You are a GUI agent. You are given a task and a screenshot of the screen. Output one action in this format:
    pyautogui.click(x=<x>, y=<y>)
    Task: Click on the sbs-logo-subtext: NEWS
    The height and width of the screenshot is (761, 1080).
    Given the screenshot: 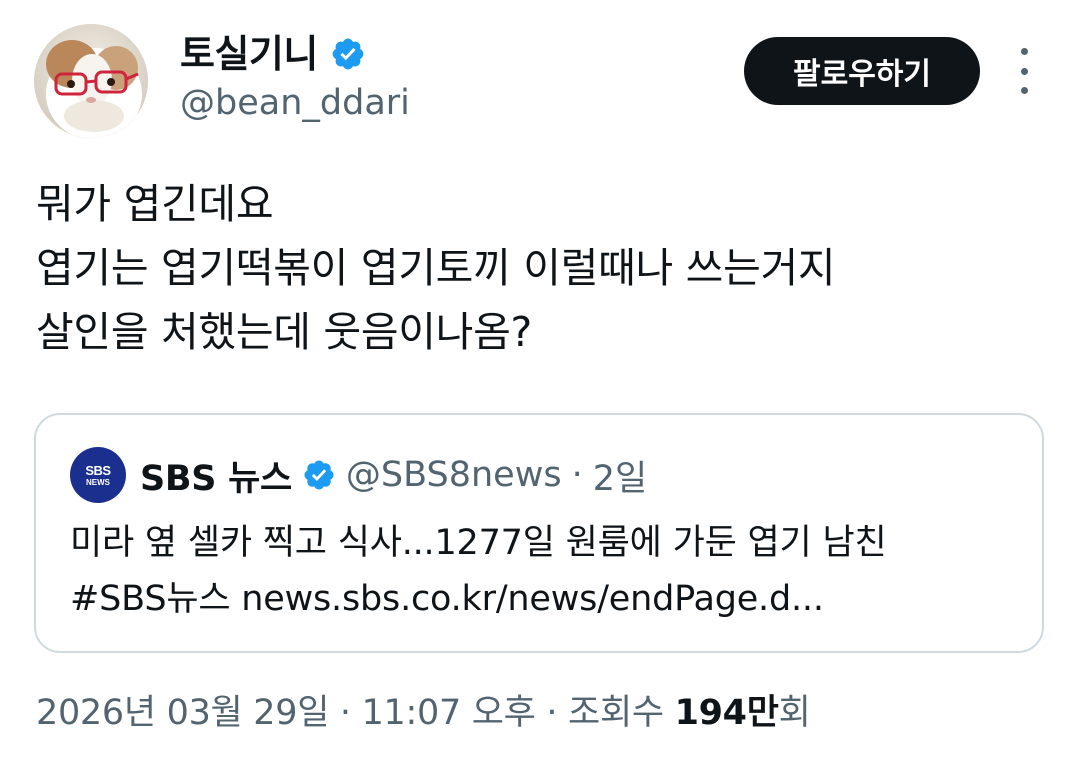 What is the action you would take?
    pyautogui.click(x=98, y=482)
    